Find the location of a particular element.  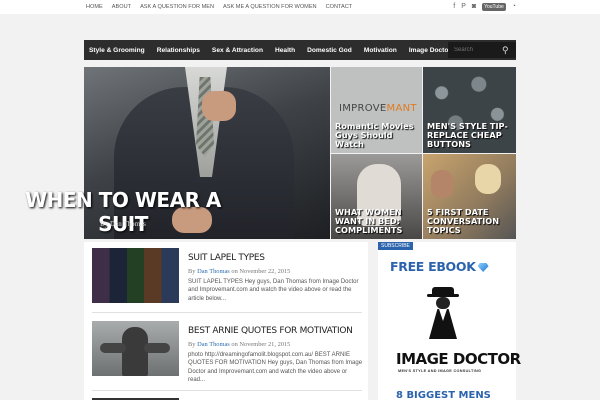

improvemant-logo: IMPROVEMANT is located at coordinates (378, 108).